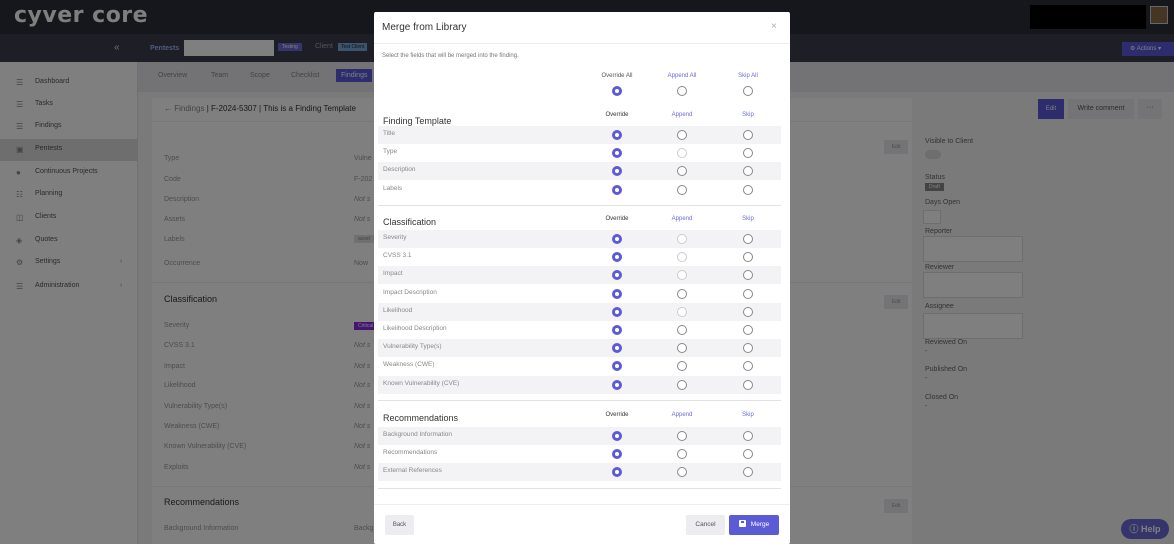 The width and height of the screenshot is (1174, 544). What do you see at coordinates (579, 311) in the screenshot?
I see `merge-field-row: Likelihood` at bounding box center [579, 311].